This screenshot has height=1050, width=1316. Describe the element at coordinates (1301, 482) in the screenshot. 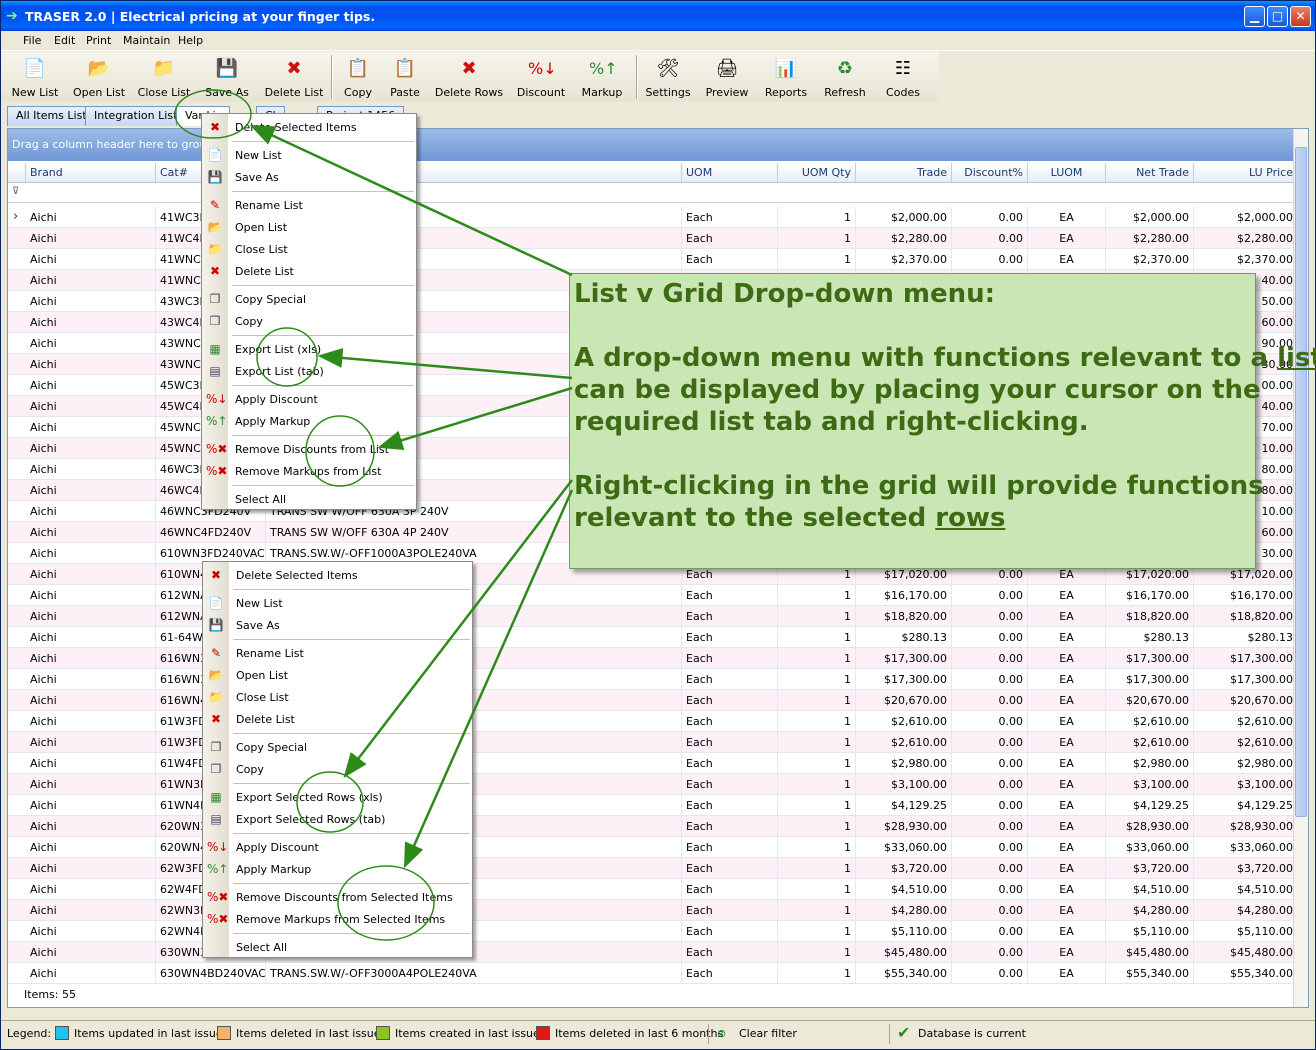

I see `scroll-thumb` at that location.